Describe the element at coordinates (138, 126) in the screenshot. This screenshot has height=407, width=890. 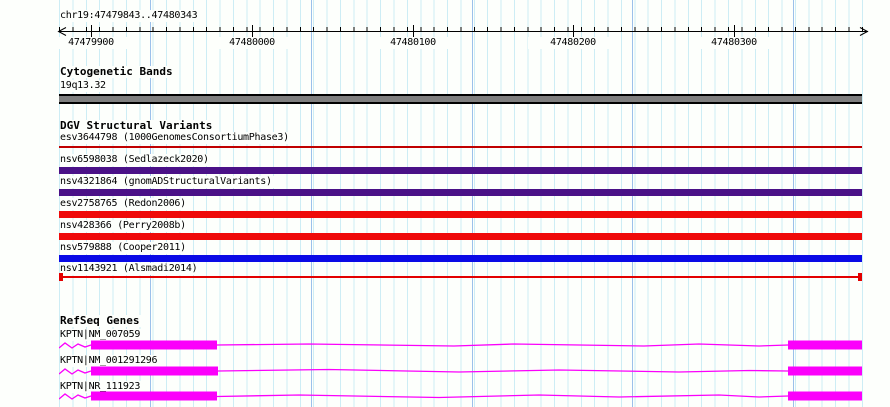
I see `dgv-heading: DGV Structural Variants` at that location.